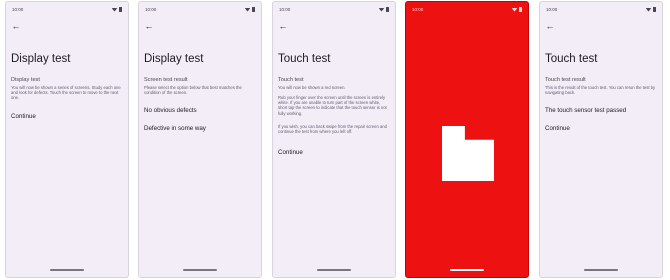  Describe the element at coordinates (312, 87) in the screenshot. I see `instructions-text: You will now be shown a red screen.` at that location.